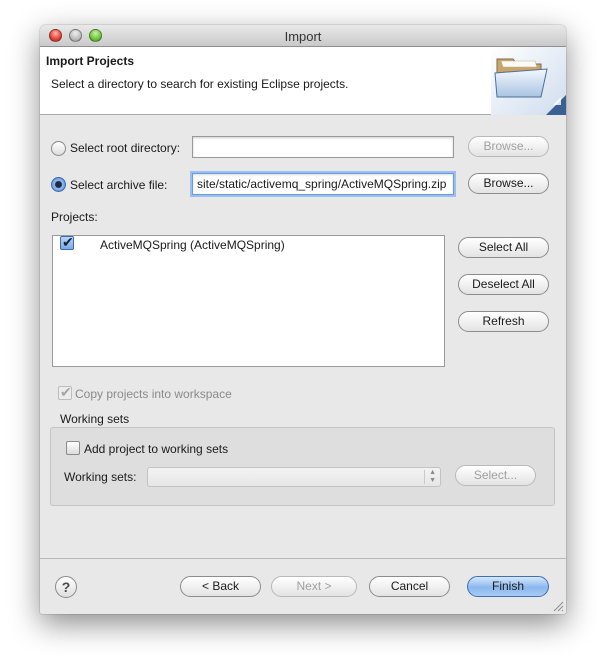  Describe the element at coordinates (100, 477) in the screenshot. I see `working-sets-label: Working sets:` at that location.